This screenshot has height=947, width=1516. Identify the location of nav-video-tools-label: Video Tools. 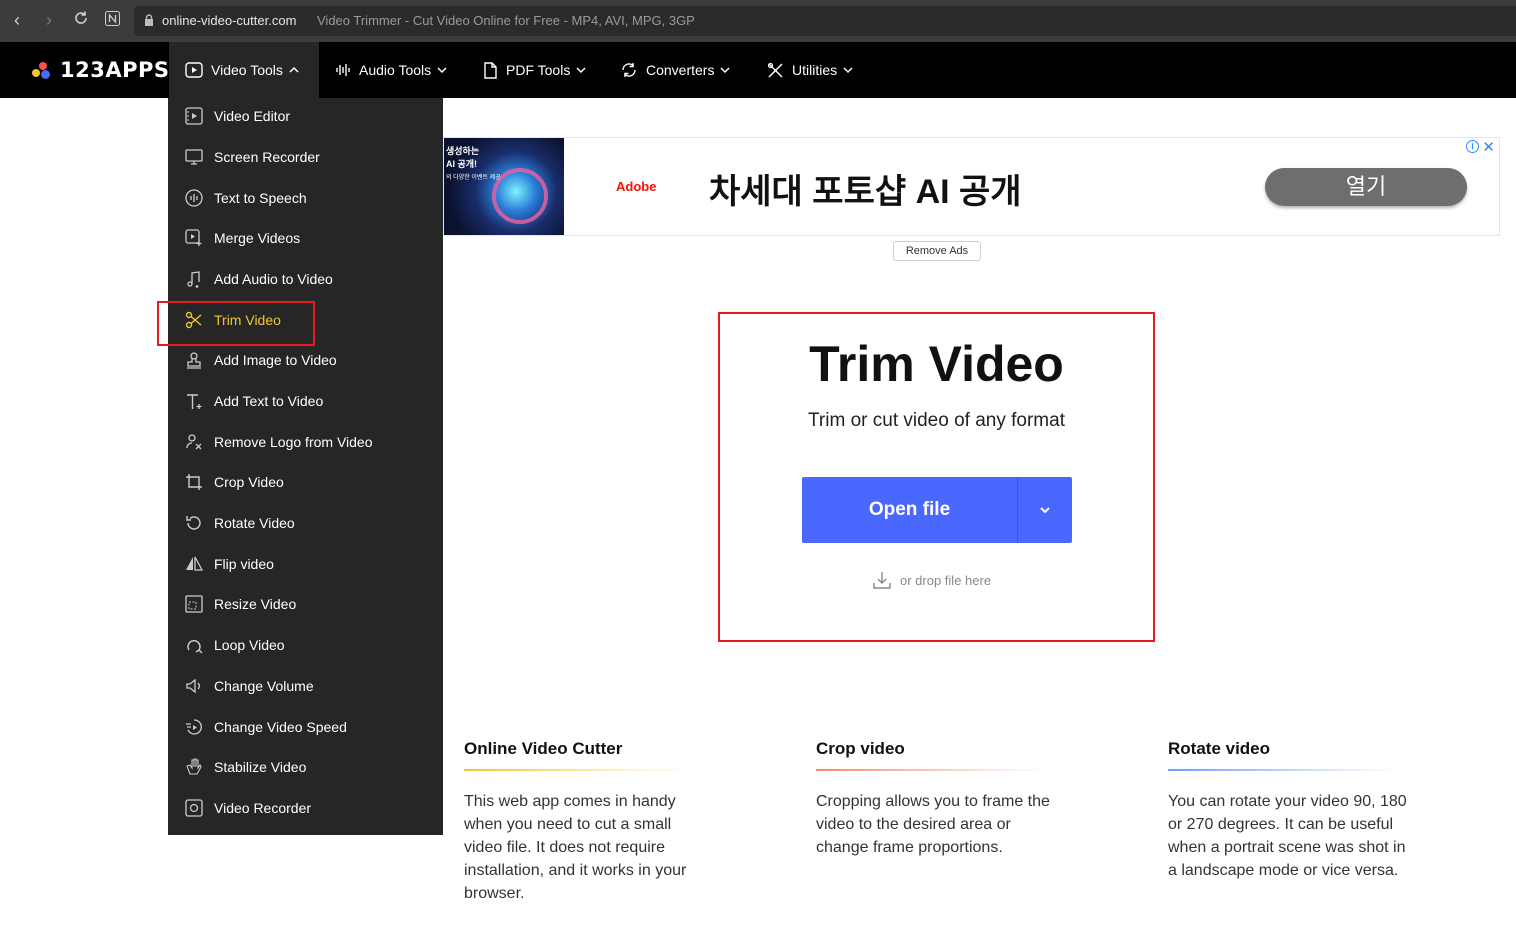
(247, 70).